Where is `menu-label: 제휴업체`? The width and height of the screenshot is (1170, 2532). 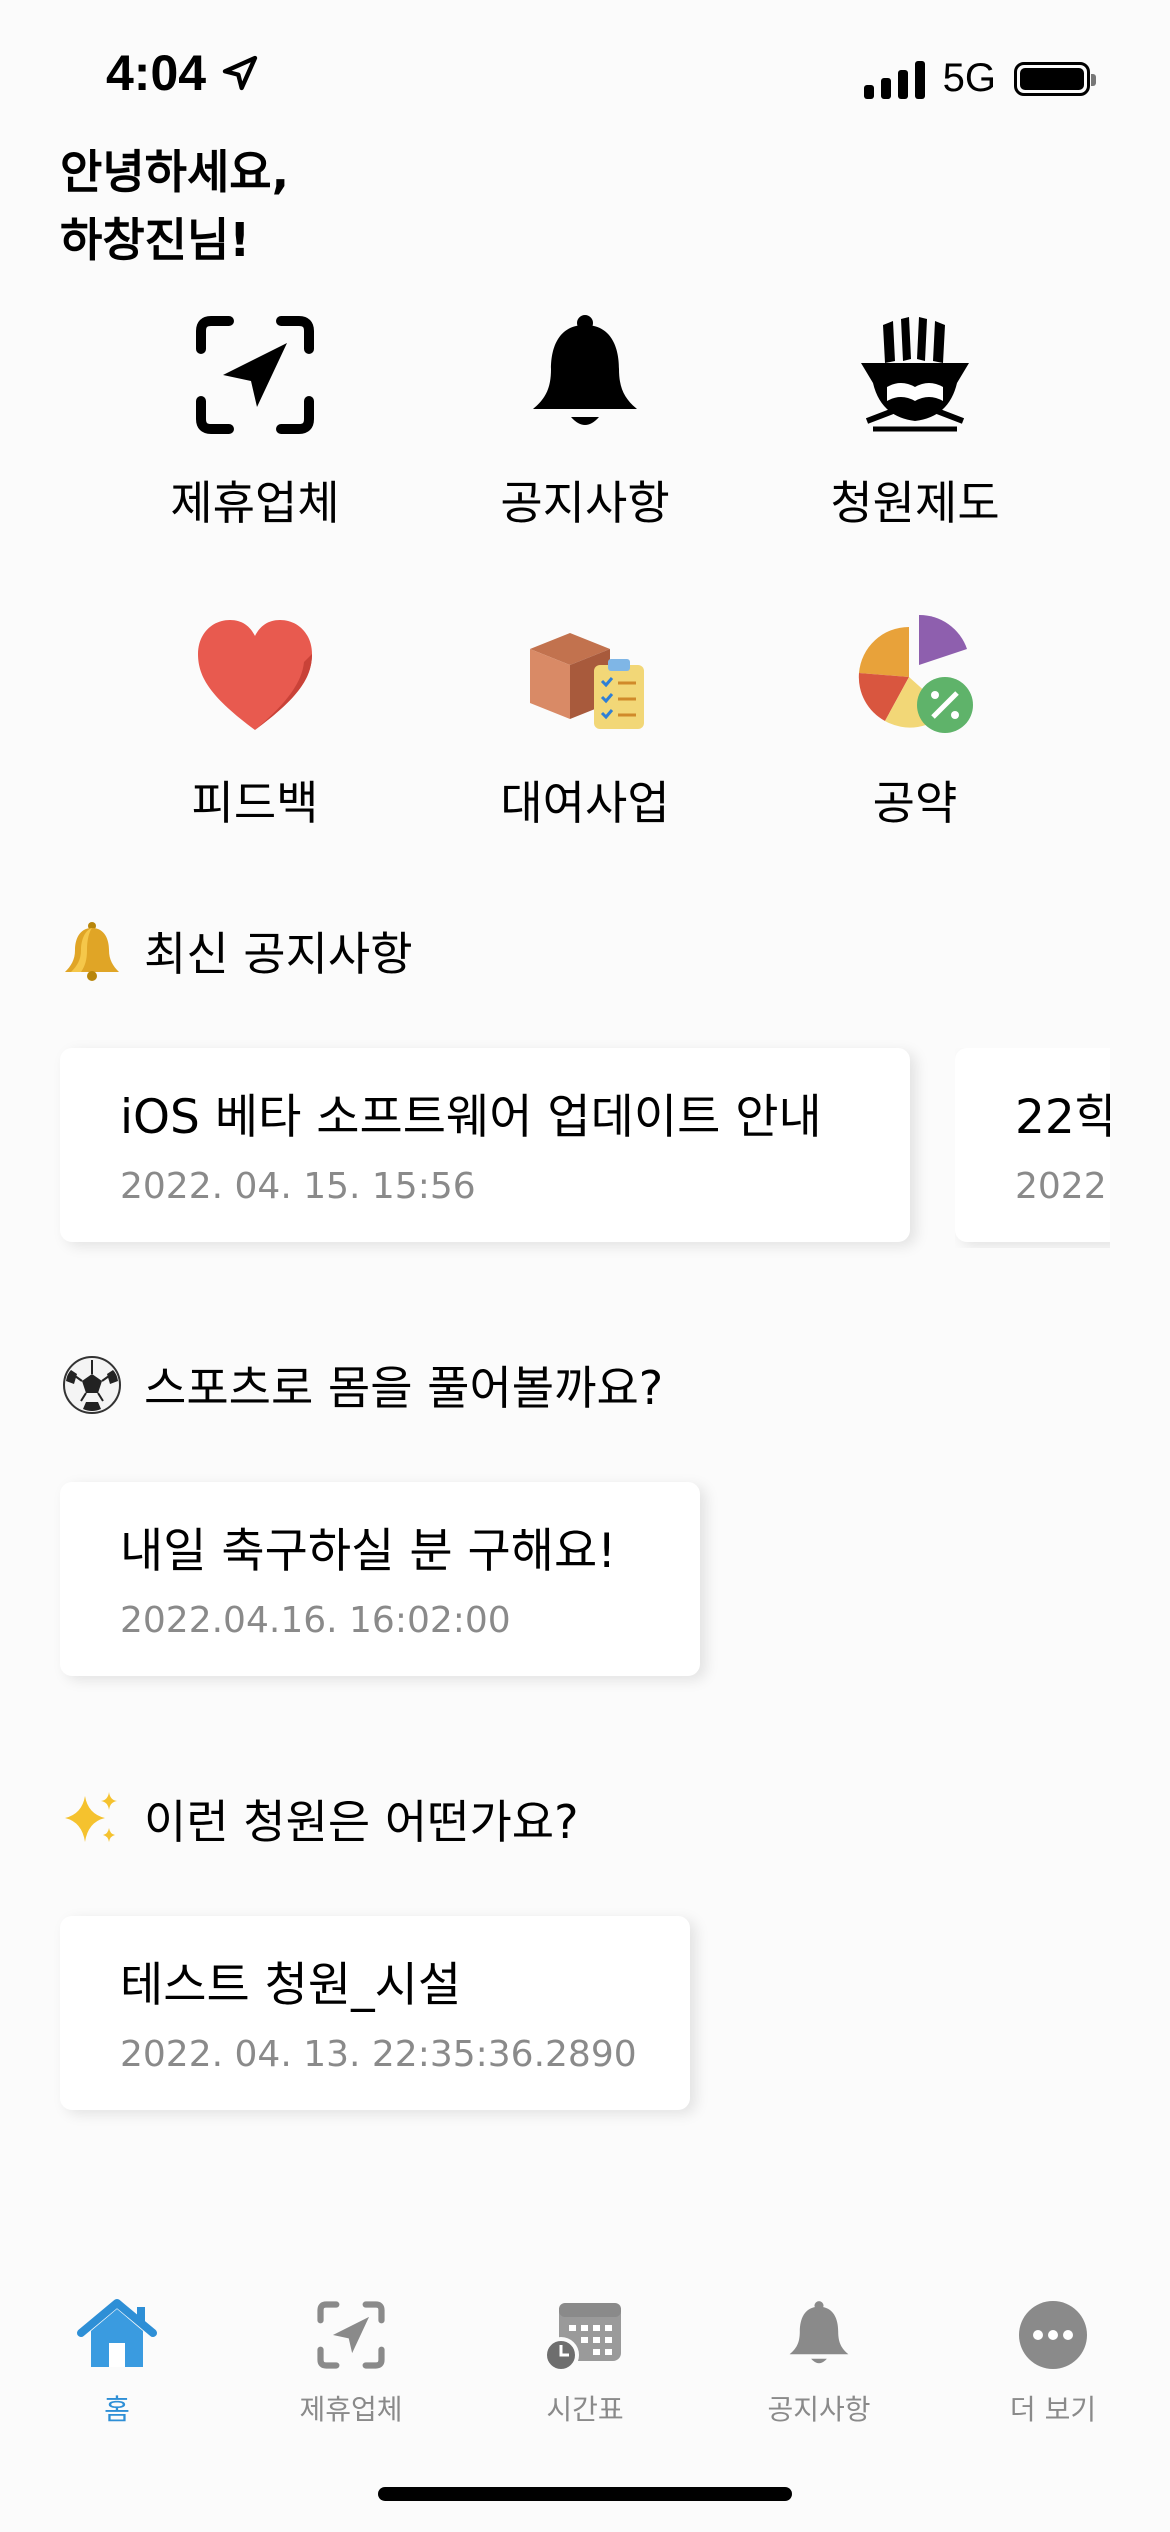
menu-label: 제휴업체 is located at coordinates (255, 503).